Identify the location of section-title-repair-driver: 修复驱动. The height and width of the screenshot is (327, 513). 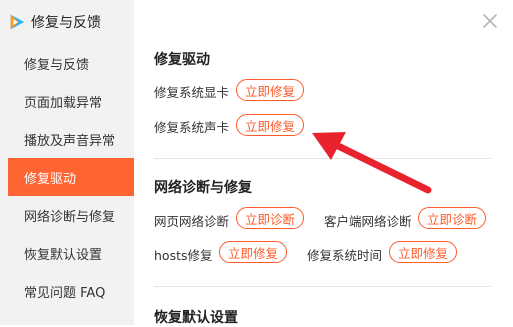
(182, 60).